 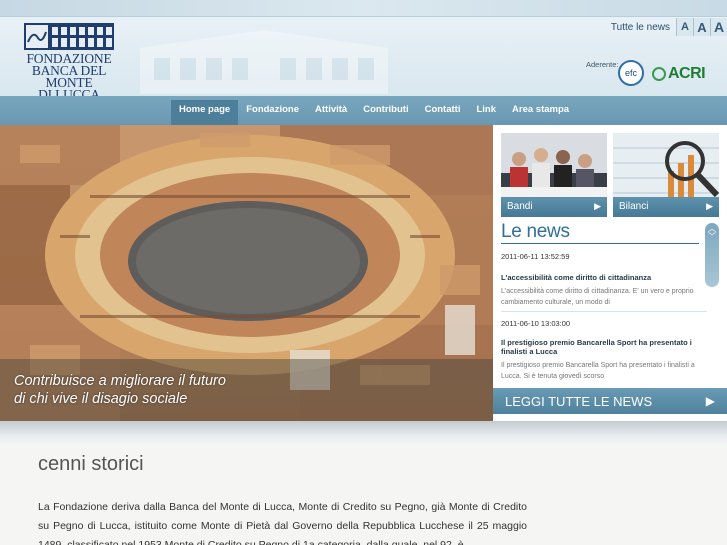 I want to click on bandi-label-bar: Bandi ▶, so click(x=554, y=207).